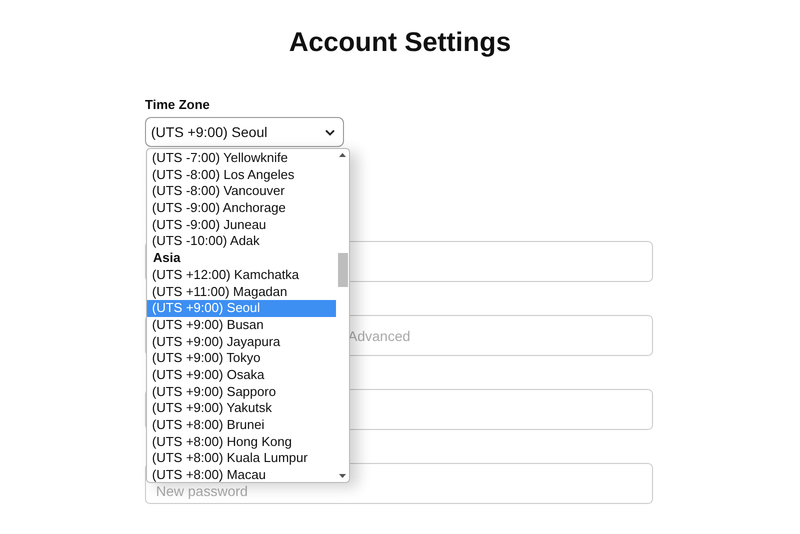  What do you see at coordinates (400, 42) in the screenshot?
I see `page-title: Account Settings` at bounding box center [400, 42].